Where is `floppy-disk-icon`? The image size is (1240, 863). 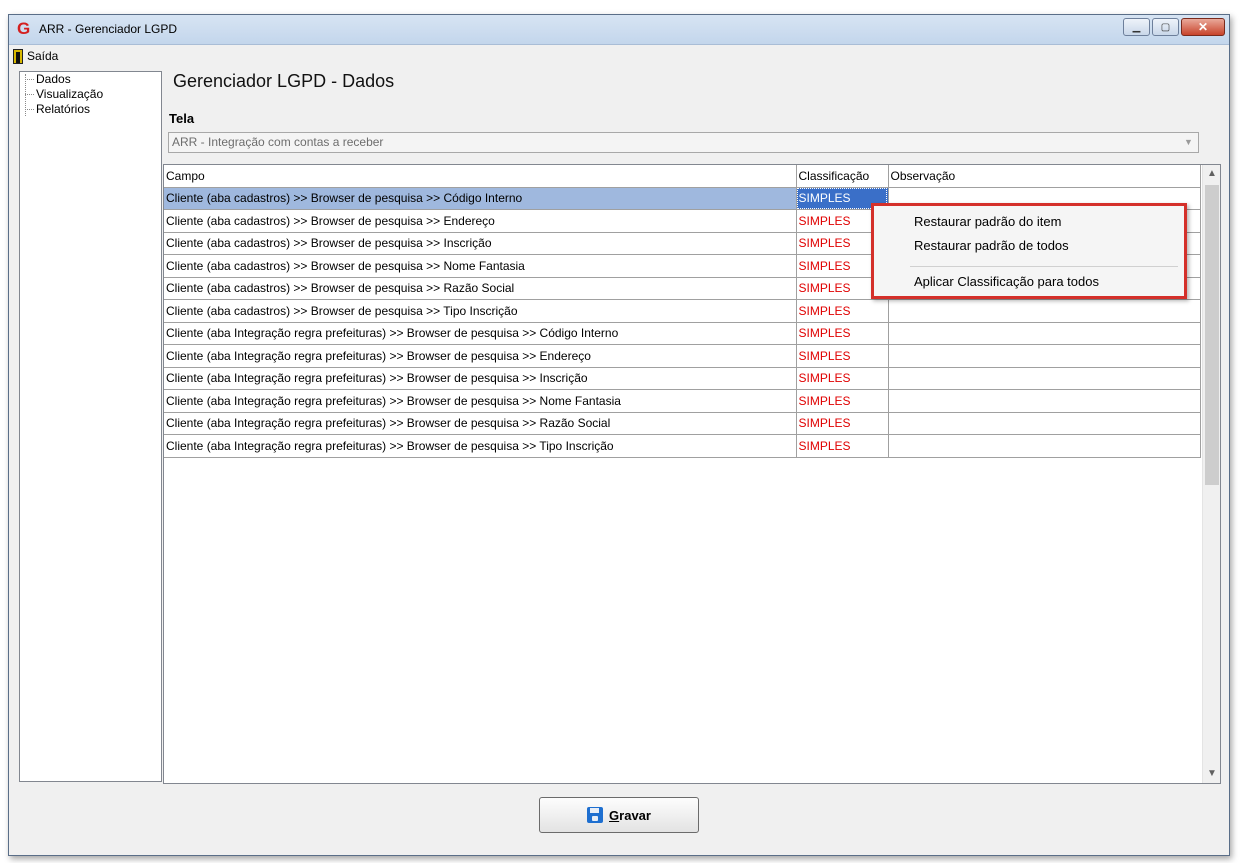
floppy-disk-icon is located at coordinates (595, 815).